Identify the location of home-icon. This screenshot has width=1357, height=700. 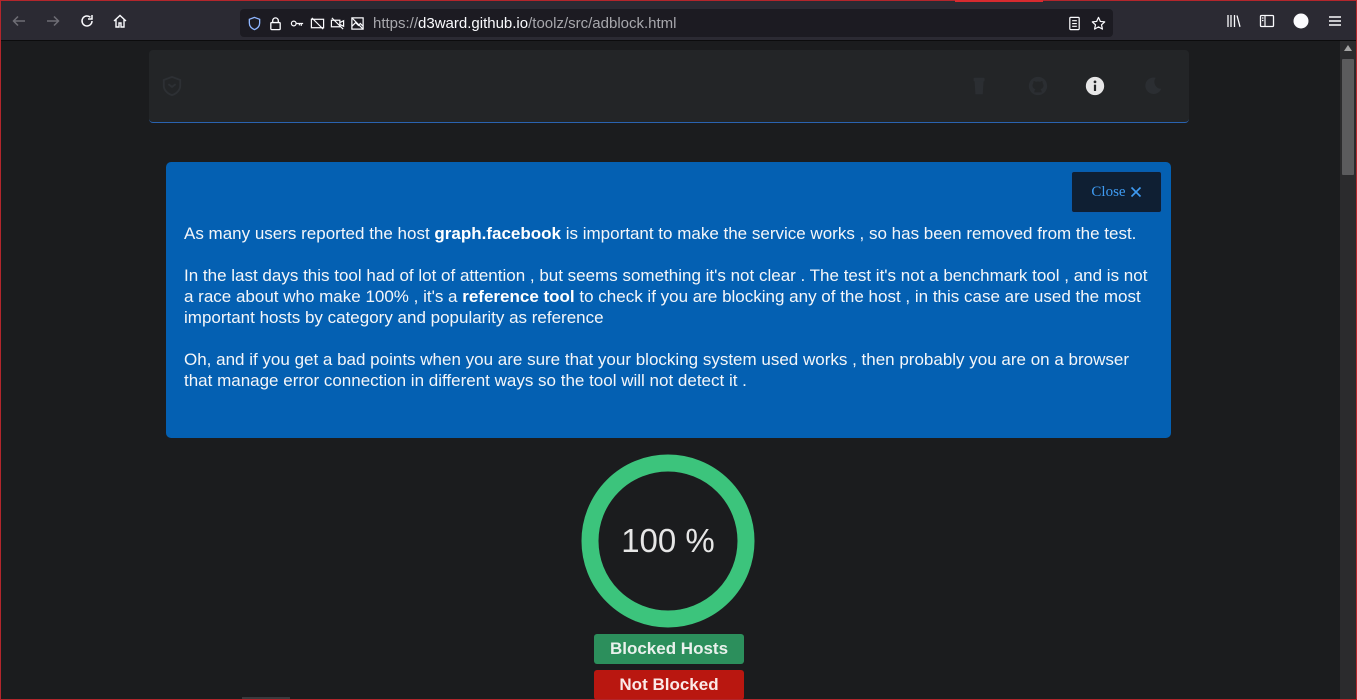
(120, 21).